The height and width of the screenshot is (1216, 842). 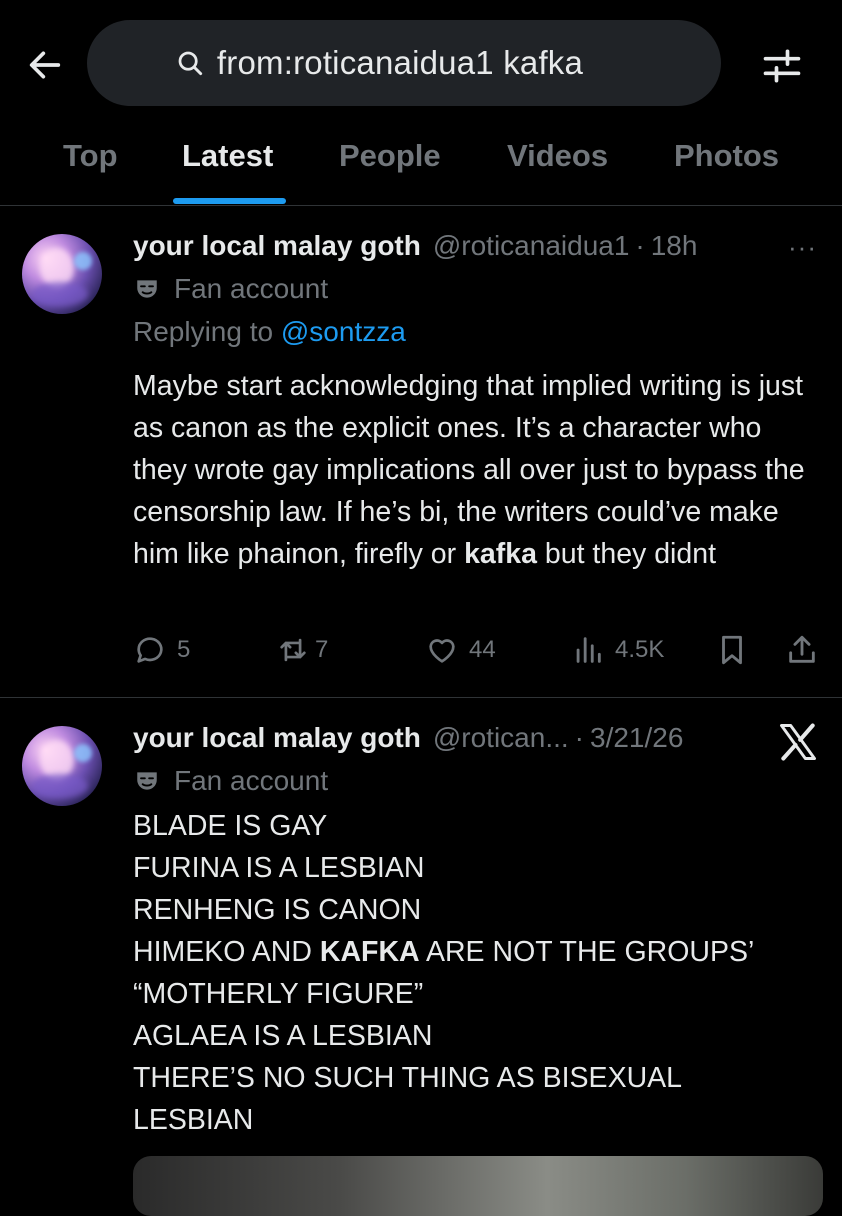 I want to click on tweet-actions: 5 7 44 4.5K, so click(x=478, y=653).